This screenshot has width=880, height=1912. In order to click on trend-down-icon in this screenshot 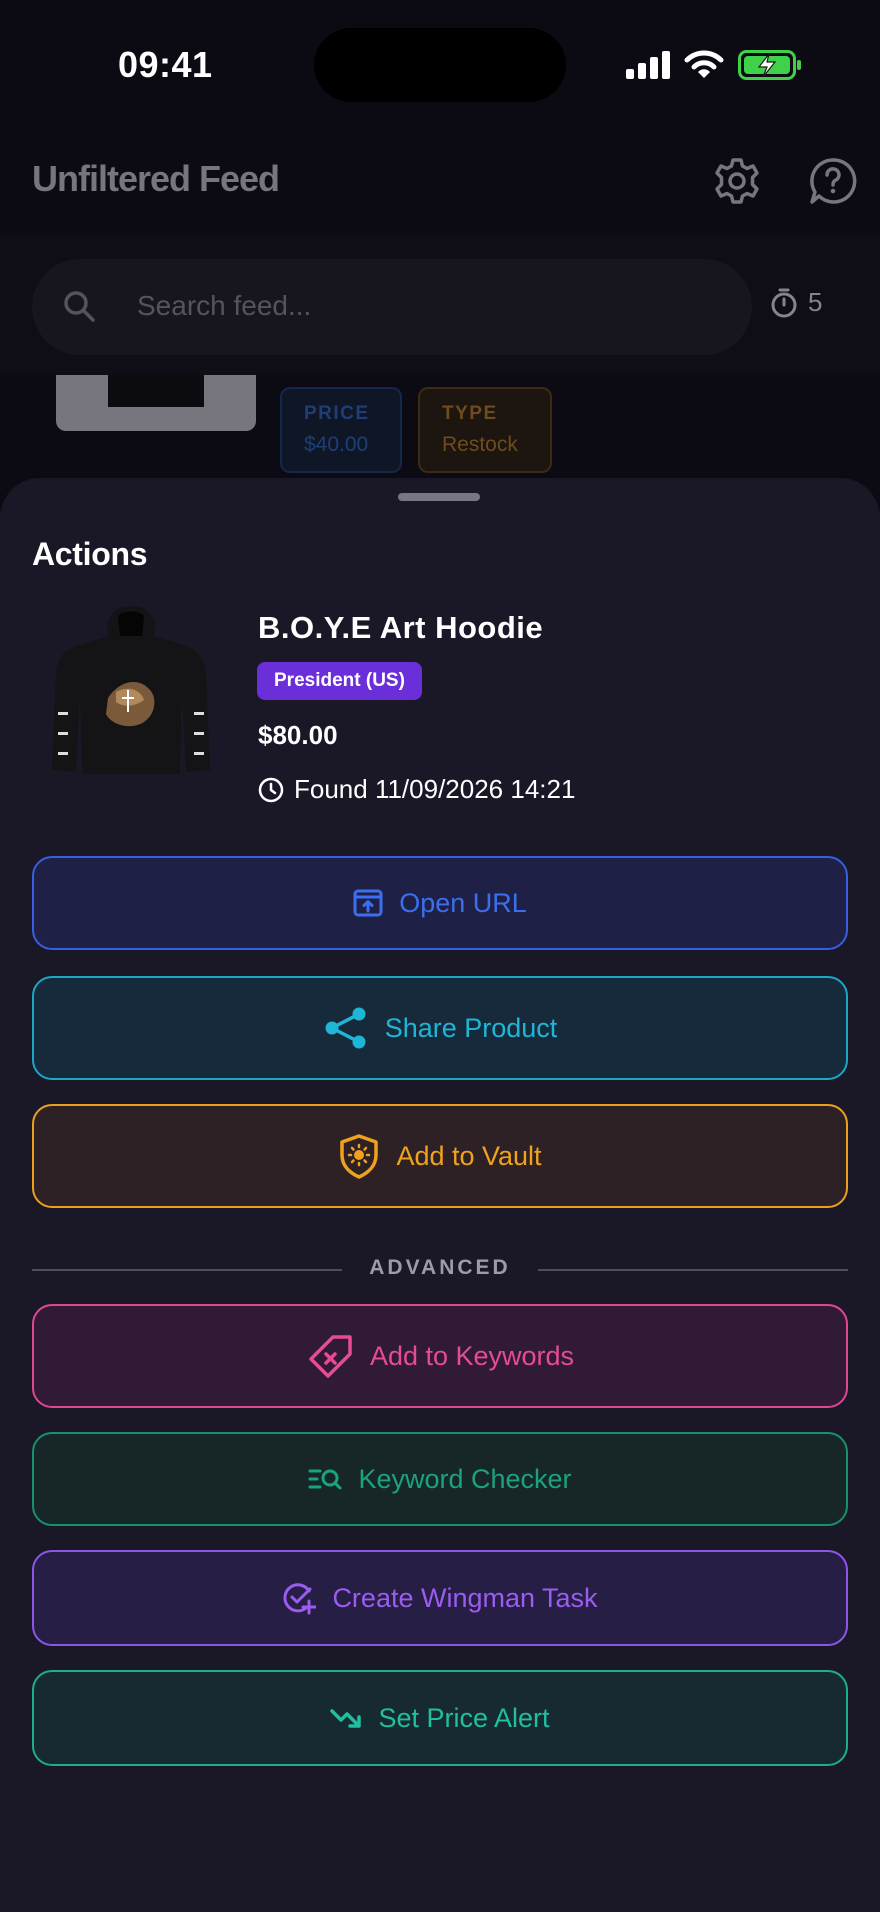, I will do `click(346, 1718)`.